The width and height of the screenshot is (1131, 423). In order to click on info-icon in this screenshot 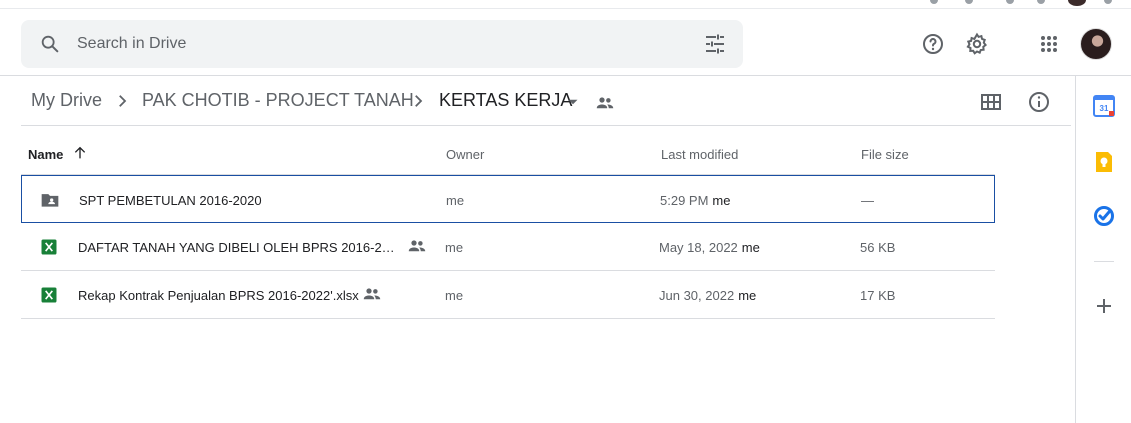, I will do `click(1039, 102)`.